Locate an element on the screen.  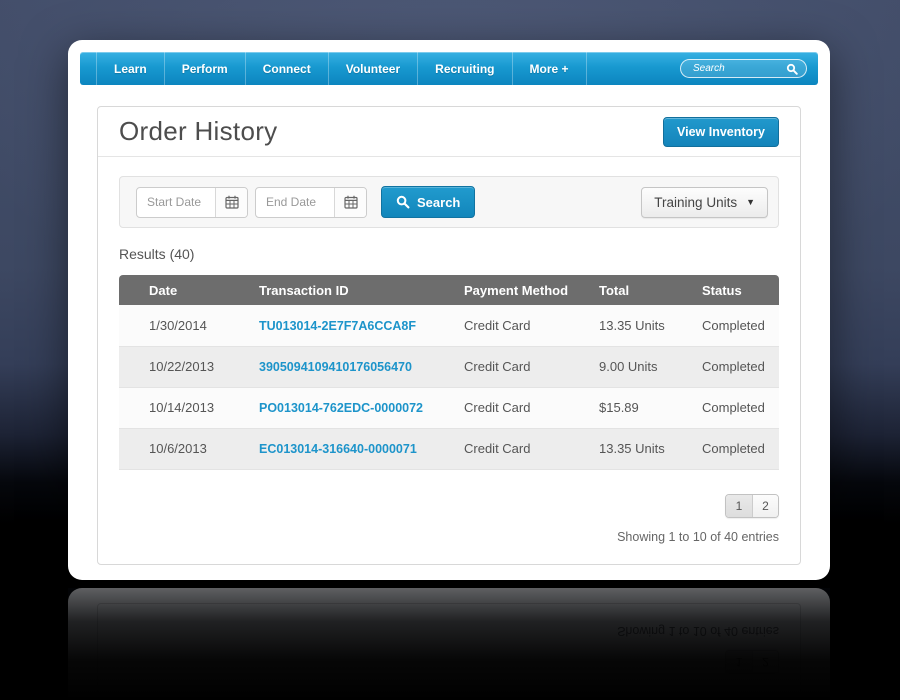
filter-bar: Search Training Units ▼ is located at coordinates (449, 202).